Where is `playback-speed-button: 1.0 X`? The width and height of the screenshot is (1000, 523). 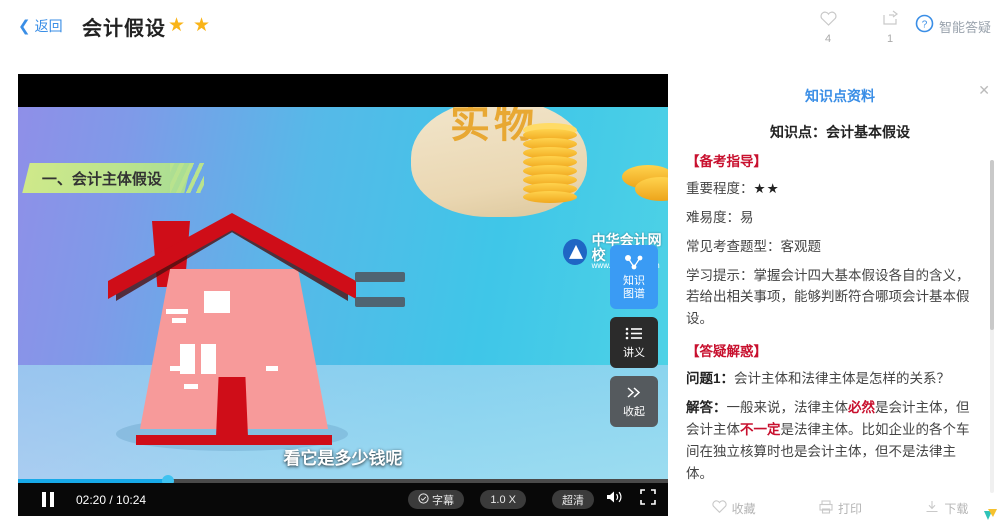
playback-speed-button: 1.0 X is located at coordinates (503, 499).